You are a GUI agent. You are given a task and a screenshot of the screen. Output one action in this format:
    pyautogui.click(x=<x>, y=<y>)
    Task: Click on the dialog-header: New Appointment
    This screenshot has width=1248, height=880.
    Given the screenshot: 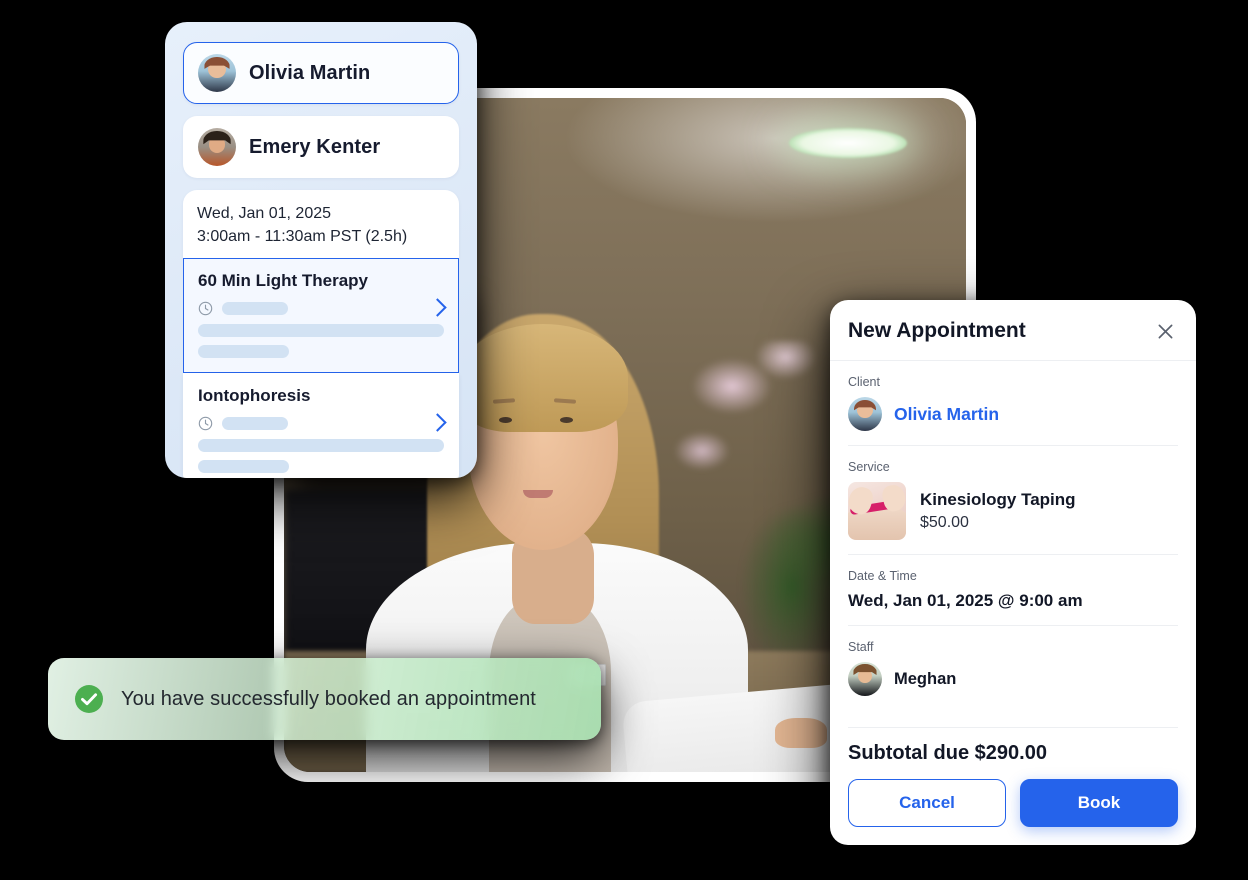 What is the action you would take?
    pyautogui.click(x=1013, y=330)
    